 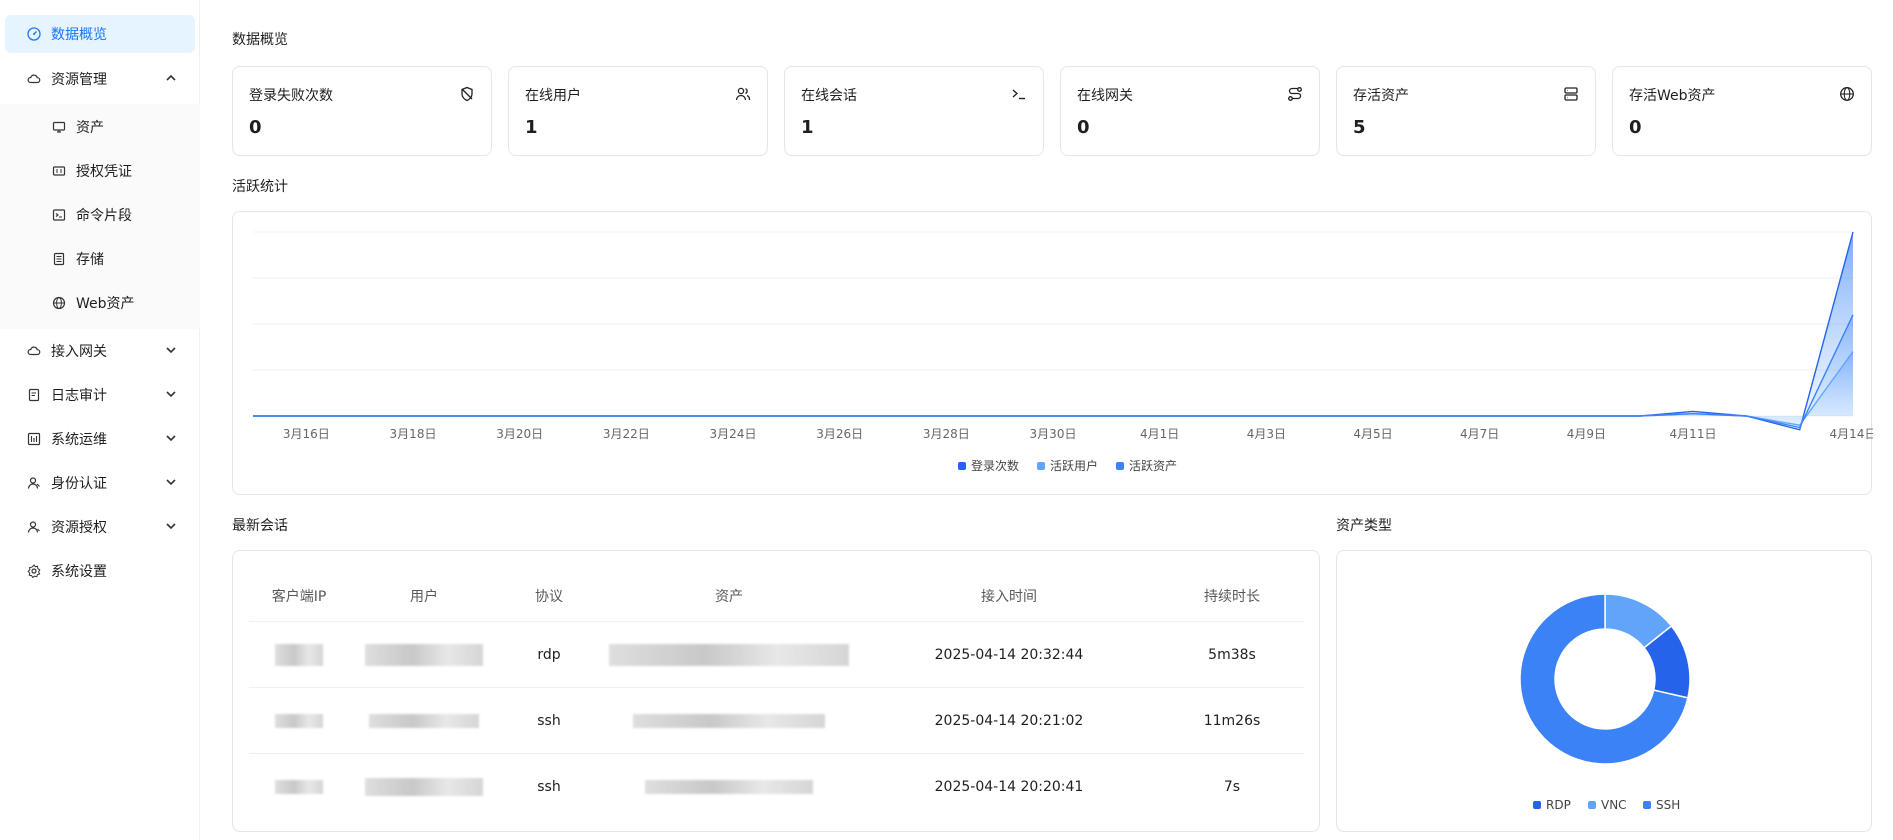 I want to click on sidebar-item-snippets: 命令片段, so click(x=100, y=215).